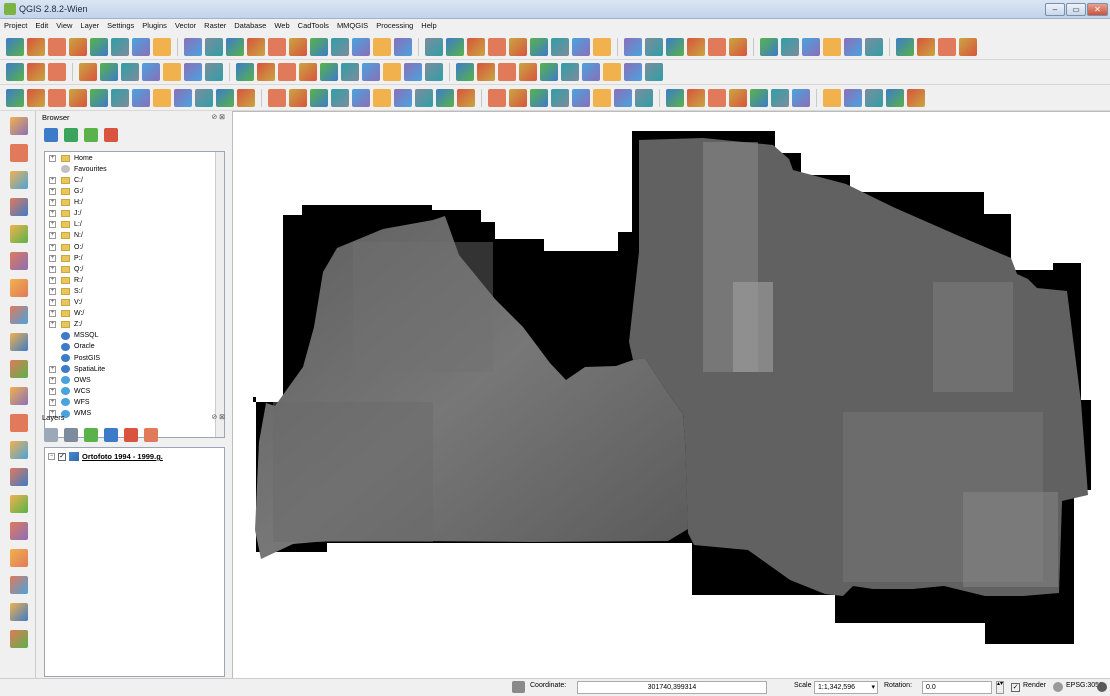  I want to click on render-checkbox: ✓, so click(1015, 687).